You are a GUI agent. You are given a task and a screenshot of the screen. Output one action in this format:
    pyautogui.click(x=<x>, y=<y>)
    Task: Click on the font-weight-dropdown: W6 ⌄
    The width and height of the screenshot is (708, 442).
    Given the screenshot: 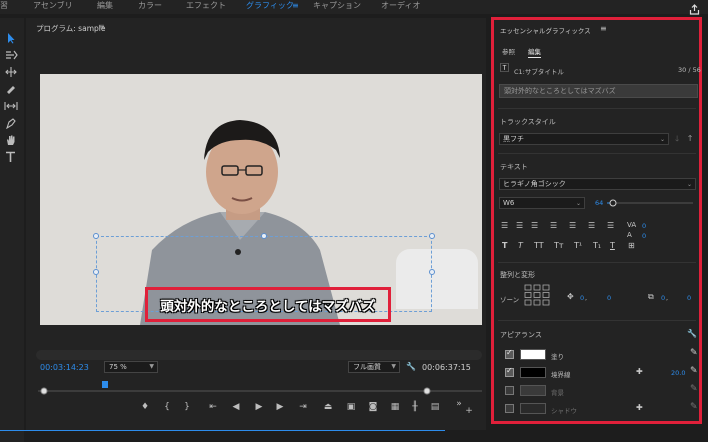 What is the action you would take?
    pyautogui.click(x=542, y=203)
    